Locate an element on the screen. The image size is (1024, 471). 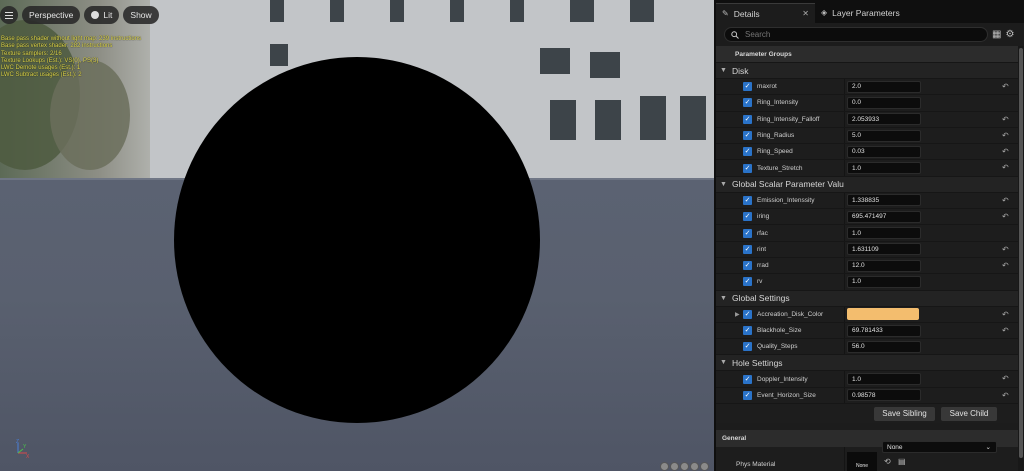
save-child-button: Save Child is located at coordinates (969, 413).